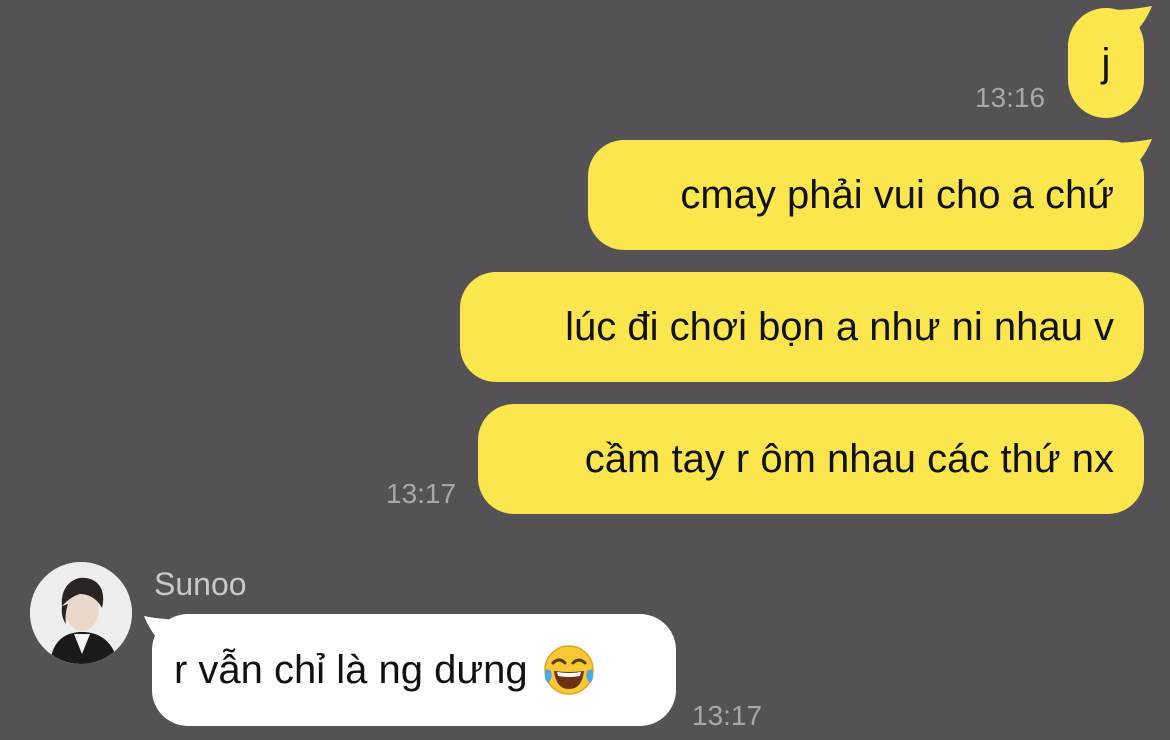 The width and height of the screenshot is (1170, 740). I want to click on message-text: r vẫn chỉ là ng dưng, so click(351, 670).